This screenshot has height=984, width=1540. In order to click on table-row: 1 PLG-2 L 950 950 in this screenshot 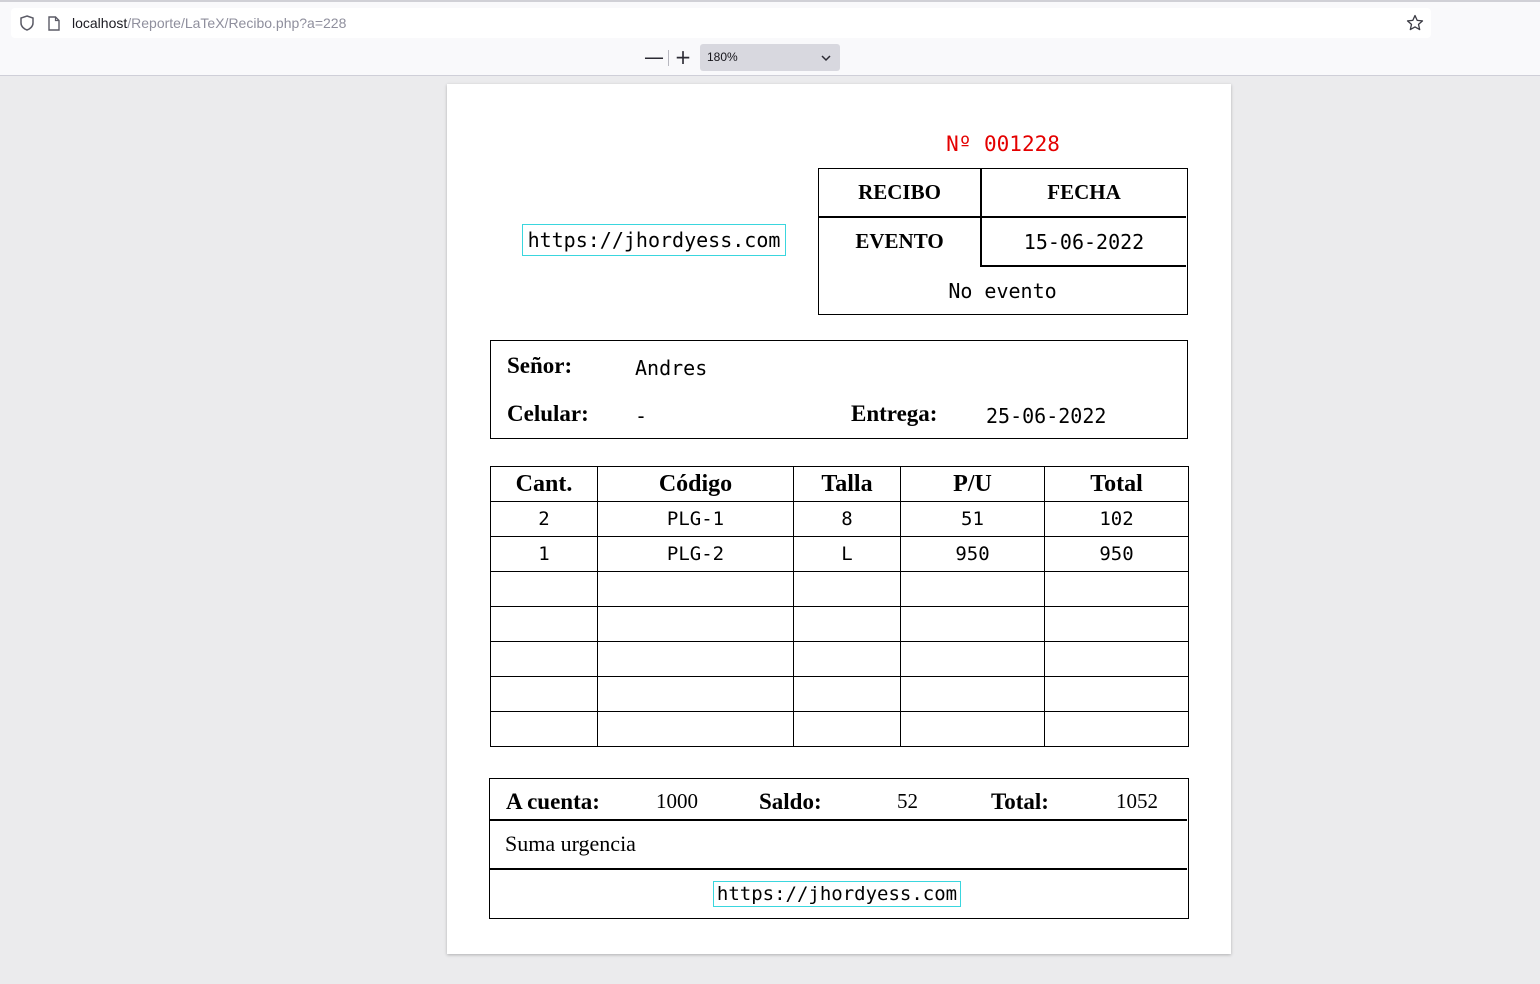, I will do `click(839, 554)`.